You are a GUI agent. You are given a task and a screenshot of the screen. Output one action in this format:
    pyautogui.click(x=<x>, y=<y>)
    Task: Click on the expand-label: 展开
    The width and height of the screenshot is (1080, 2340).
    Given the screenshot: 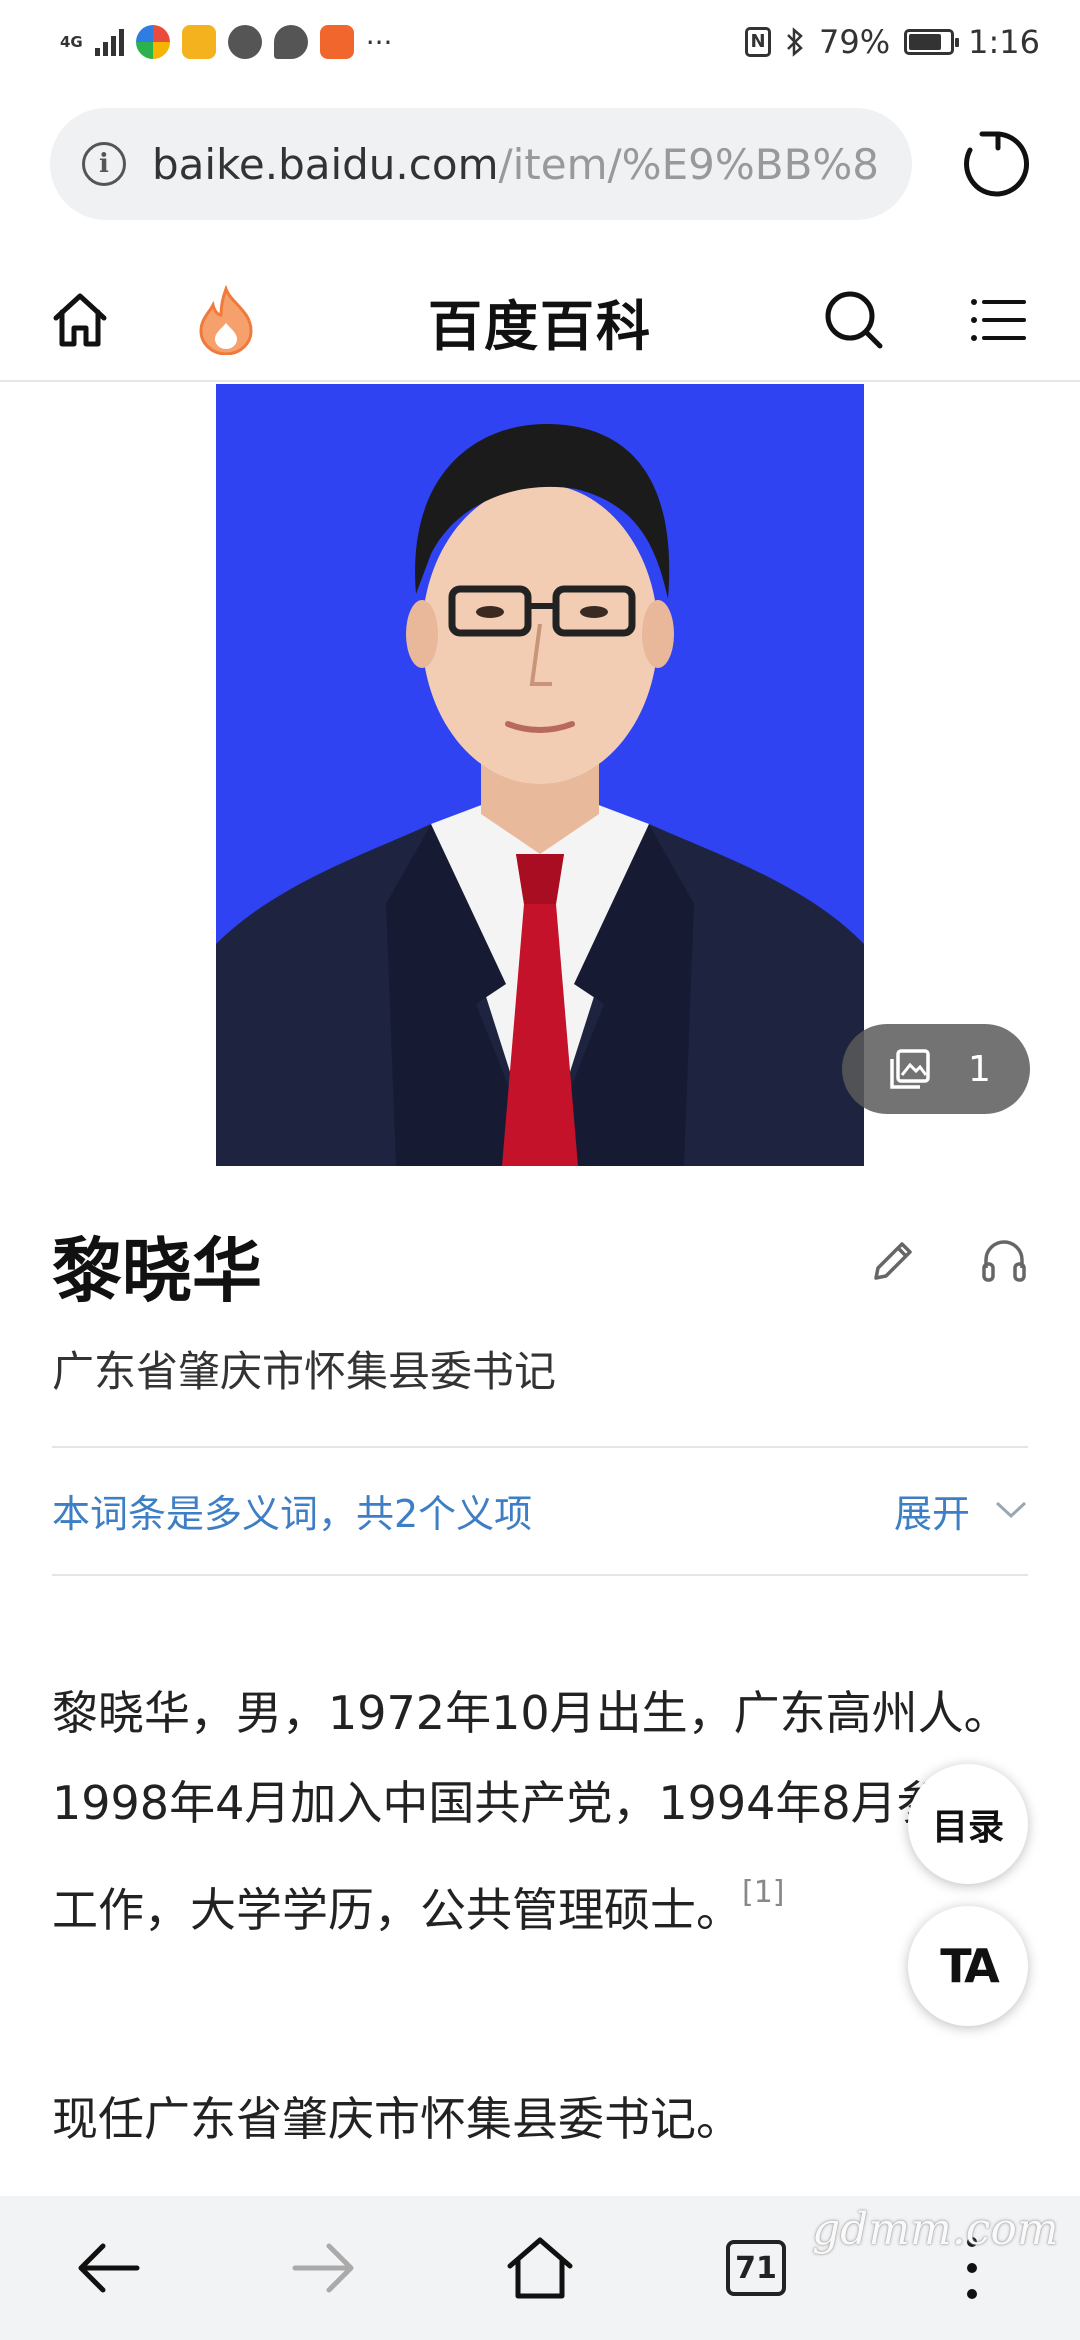 What is the action you would take?
    pyautogui.click(x=931, y=1513)
    